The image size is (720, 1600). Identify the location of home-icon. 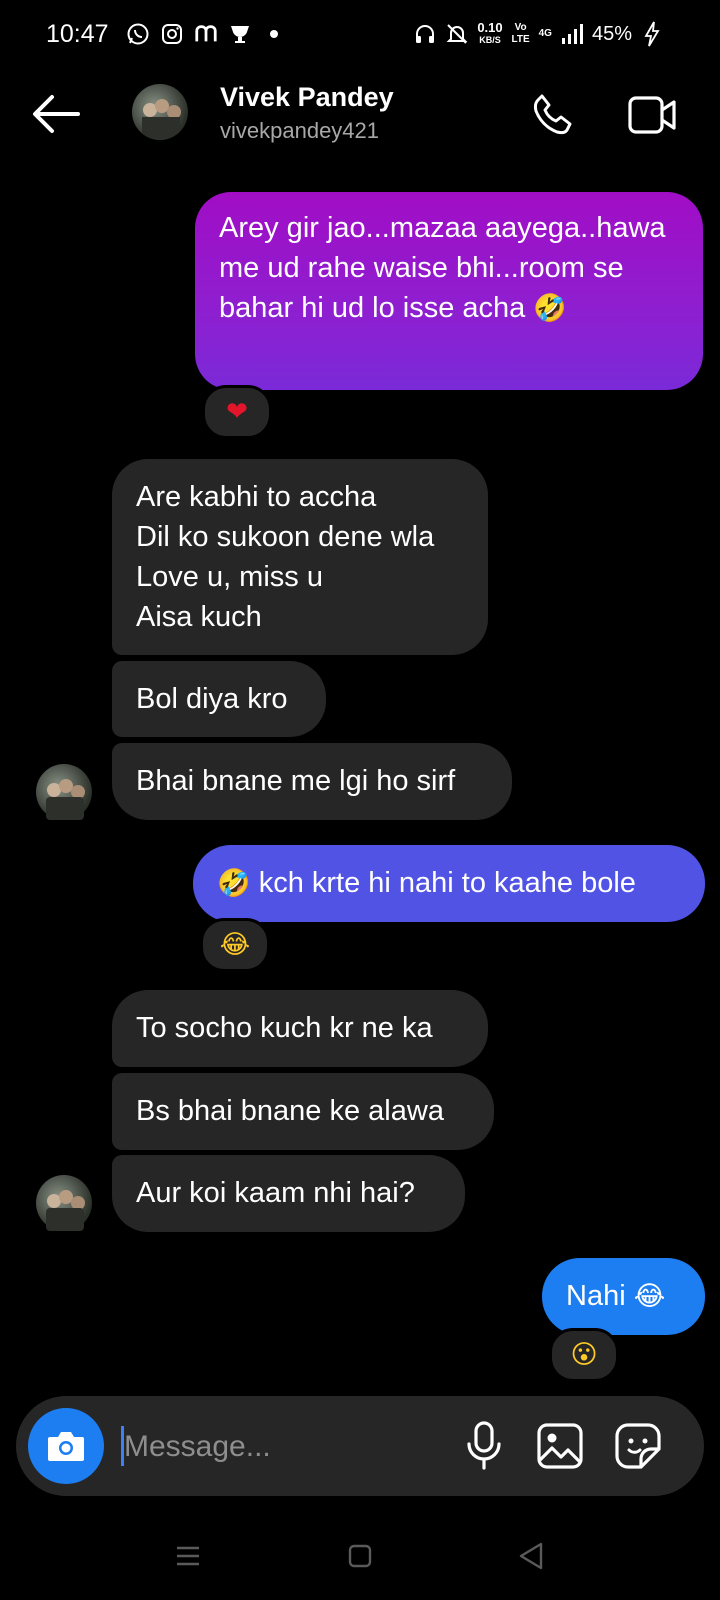
(360, 1556).